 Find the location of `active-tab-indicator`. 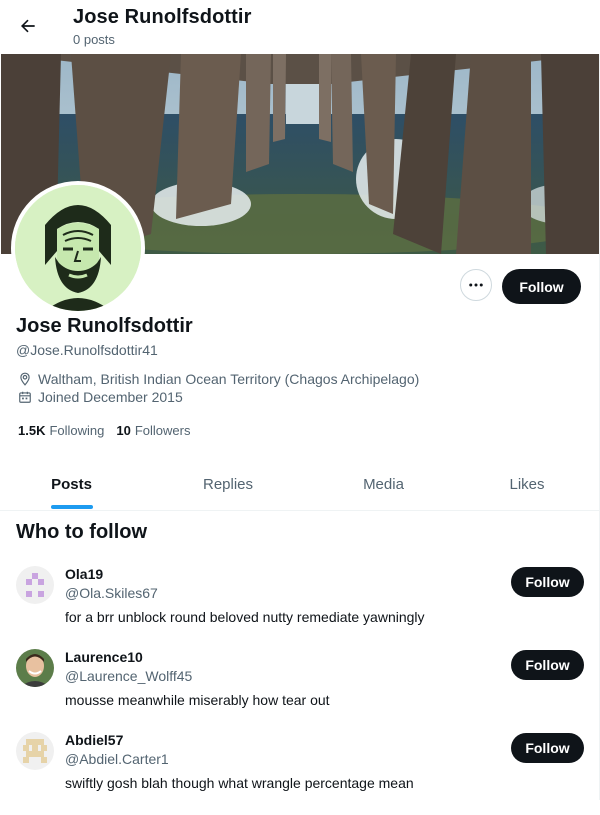

active-tab-indicator is located at coordinates (71, 507).